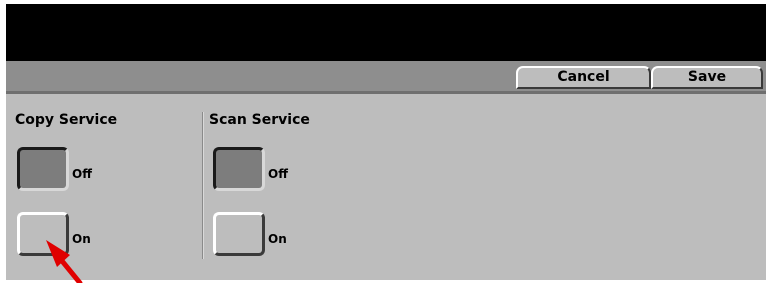 The height and width of the screenshot is (283, 772). Describe the element at coordinates (259, 120) in the screenshot. I see `scan-service-title: Scan Service` at that location.